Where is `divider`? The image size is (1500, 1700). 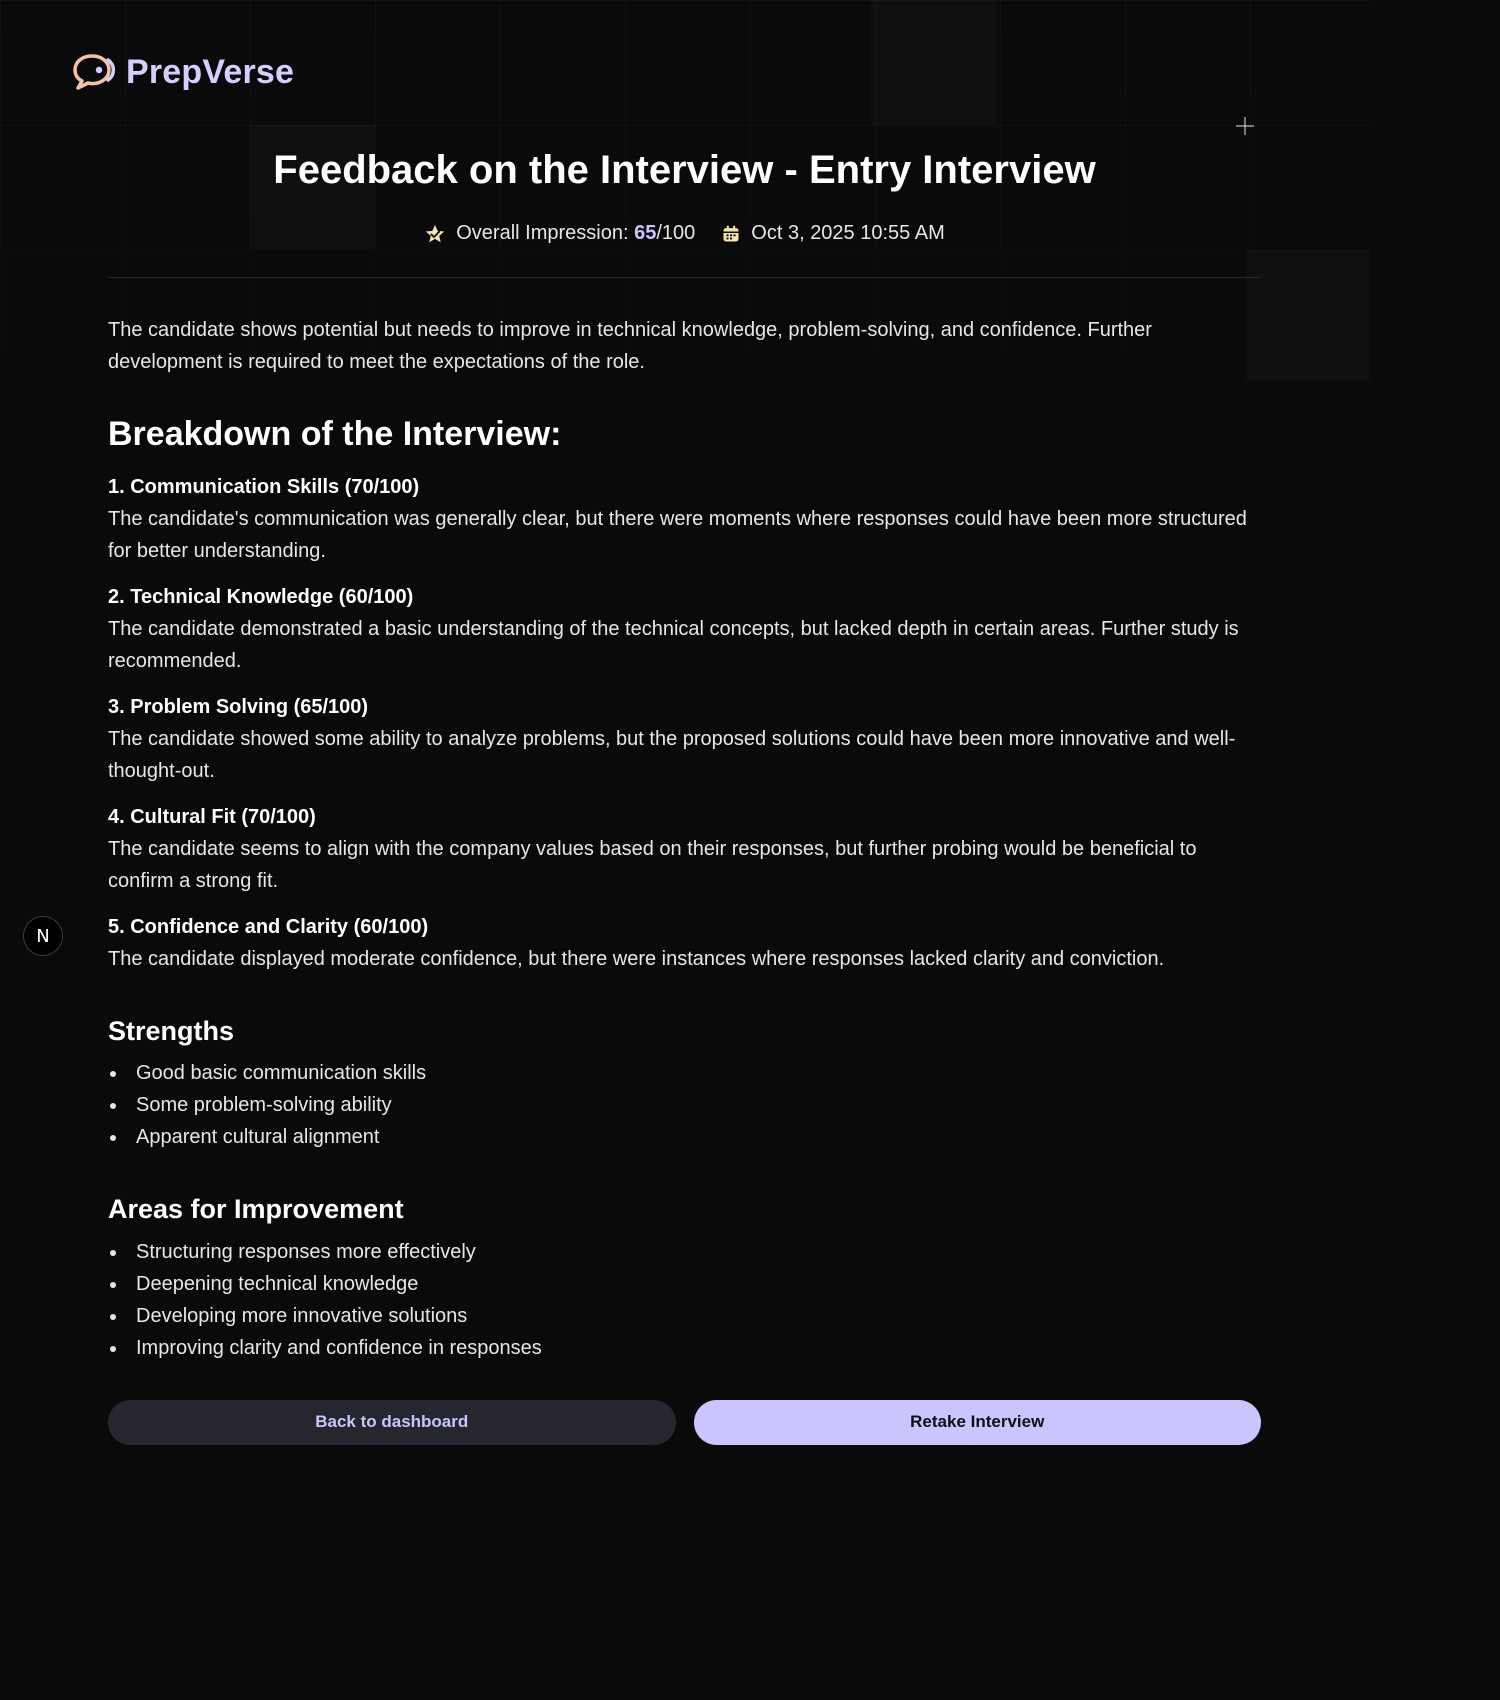
divider is located at coordinates (684, 277).